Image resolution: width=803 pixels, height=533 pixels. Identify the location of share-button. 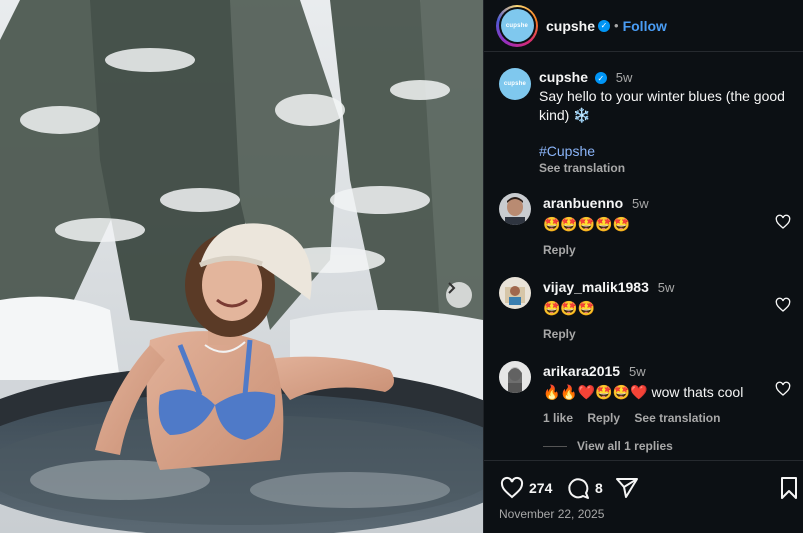
(629, 488).